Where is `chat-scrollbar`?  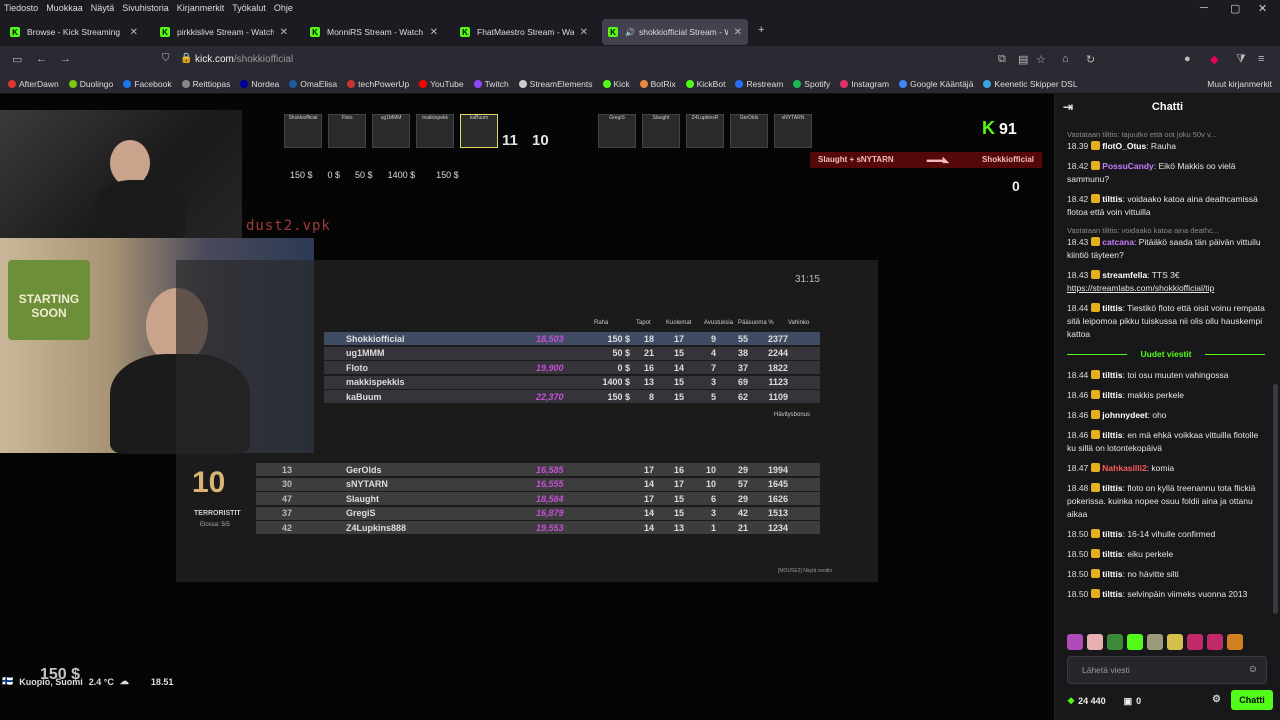 chat-scrollbar is located at coordinates (1275, 499).